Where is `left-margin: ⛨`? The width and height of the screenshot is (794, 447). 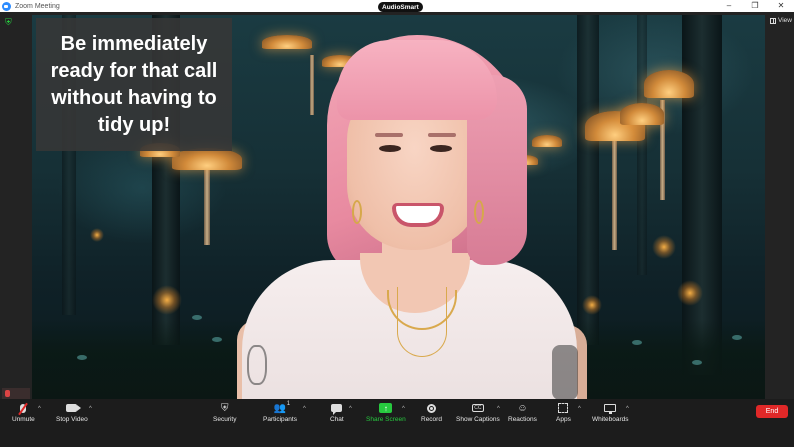
left-margin: ⛨ is located at coordinates (16, 205).